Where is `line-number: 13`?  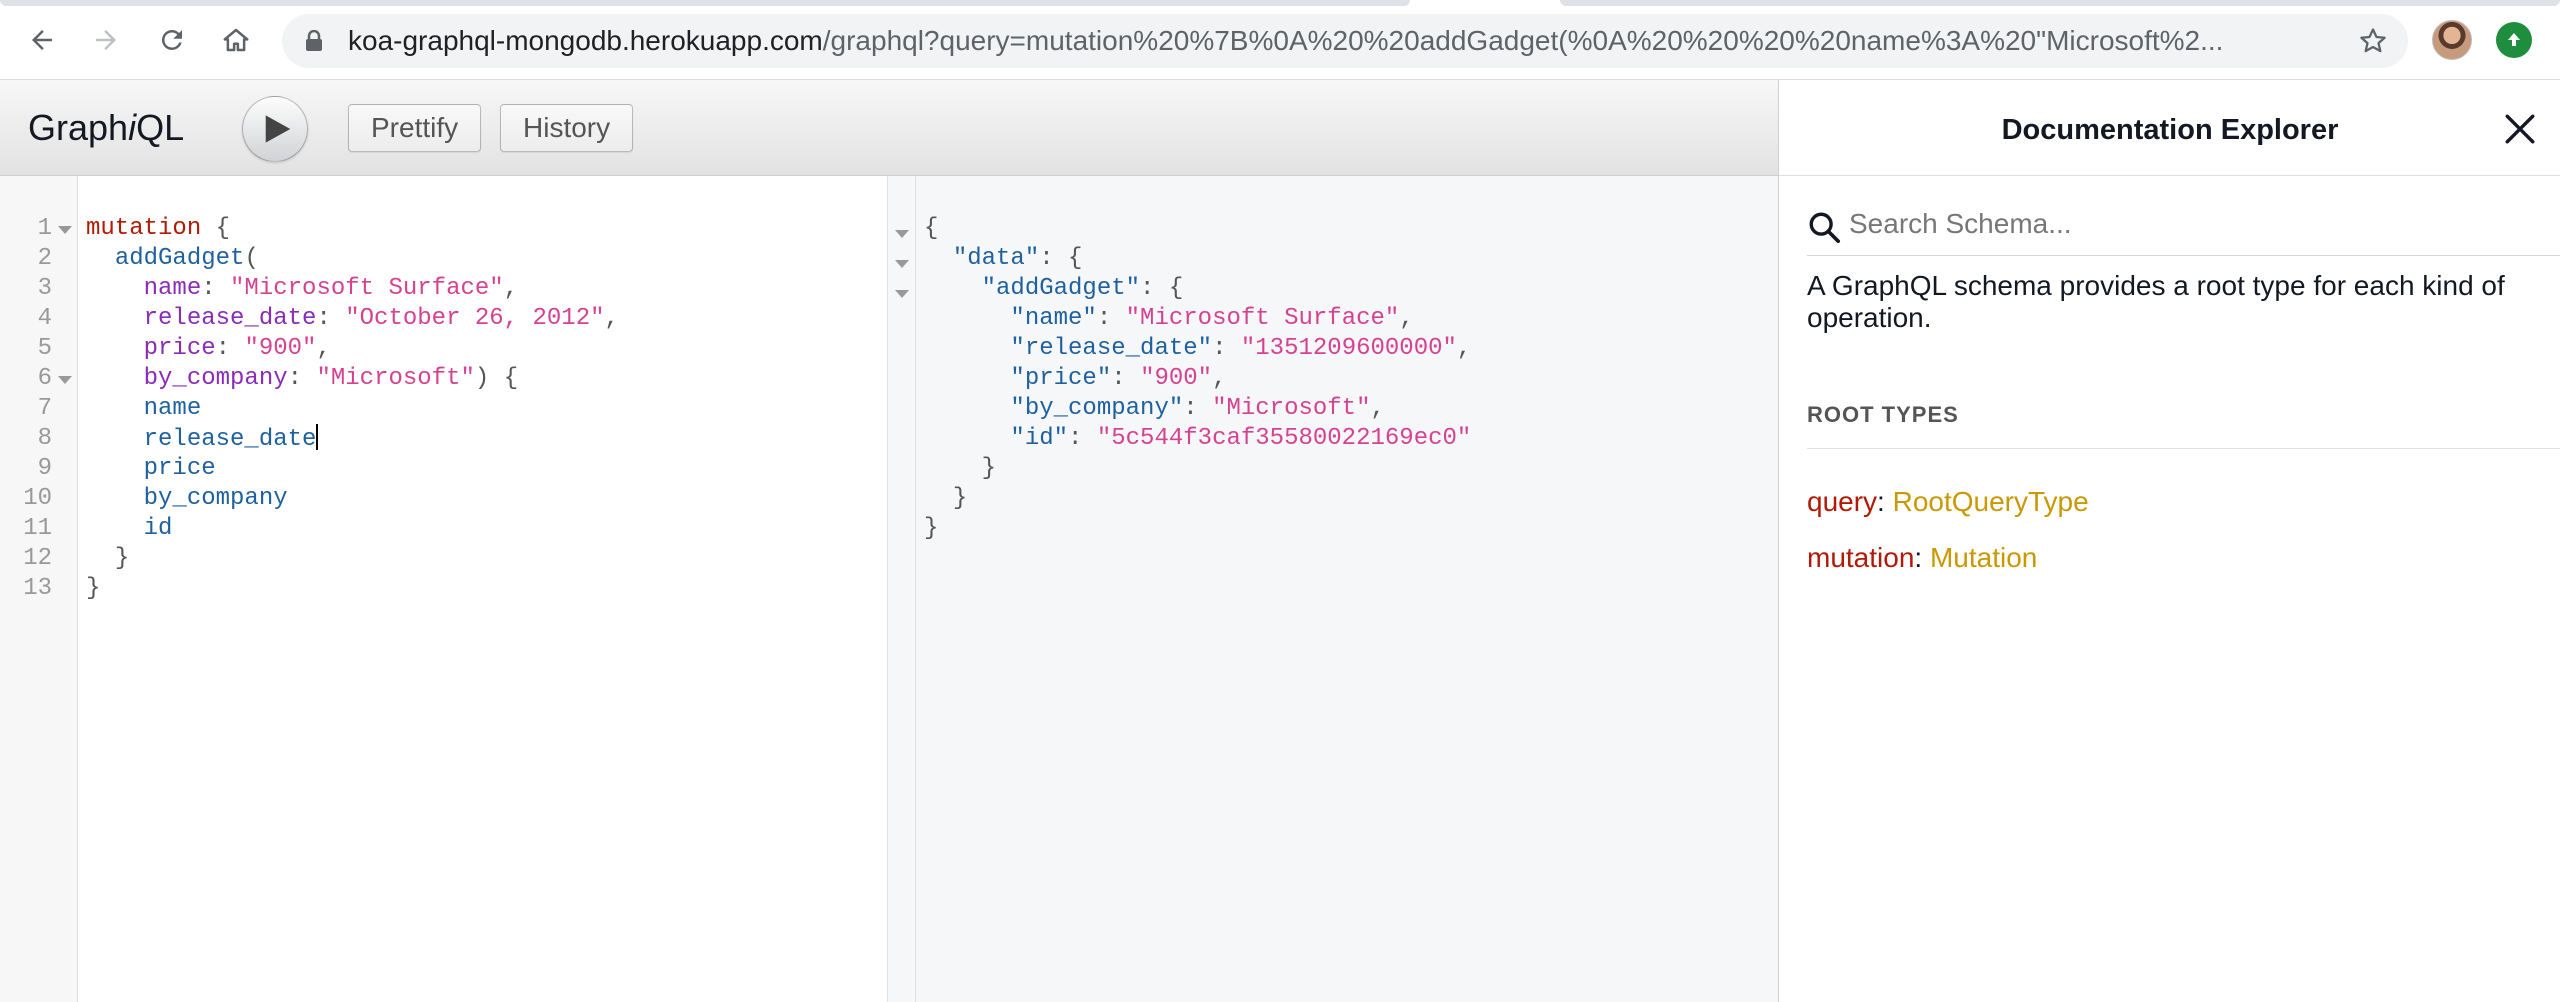
line-number: 13 is located at coordinates (37, 588).